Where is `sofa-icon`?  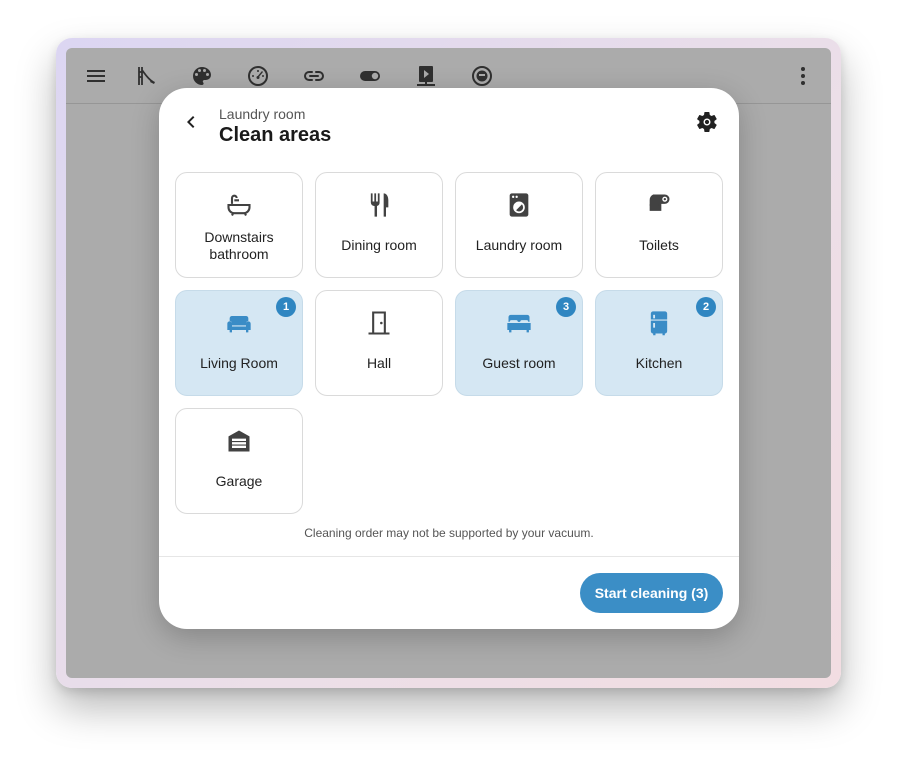
sofa-icon is located at coordinates (239, 323).